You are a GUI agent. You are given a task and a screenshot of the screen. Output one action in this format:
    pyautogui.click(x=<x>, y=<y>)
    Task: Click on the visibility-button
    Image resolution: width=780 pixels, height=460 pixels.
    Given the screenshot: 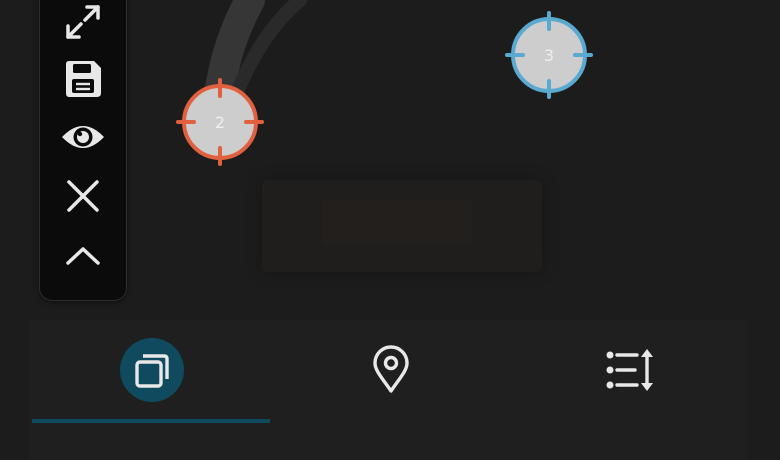 What is the action you would take?
    pyautogui.click(x=83, y=137)
    